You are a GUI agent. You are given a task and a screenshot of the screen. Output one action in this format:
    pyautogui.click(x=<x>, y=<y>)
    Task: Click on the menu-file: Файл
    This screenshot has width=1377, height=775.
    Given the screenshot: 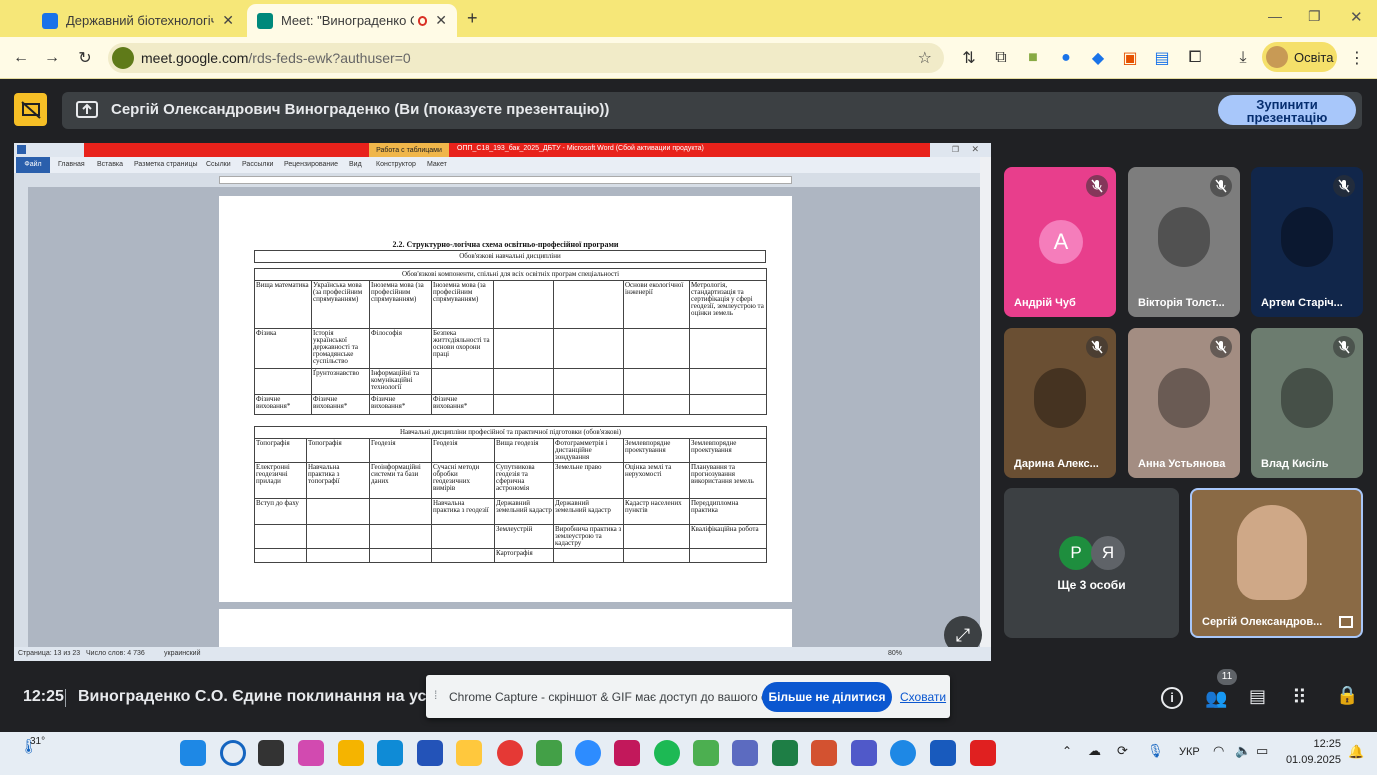 What is the action you would take?
    pyautogui.click(x=33, y=165)
    